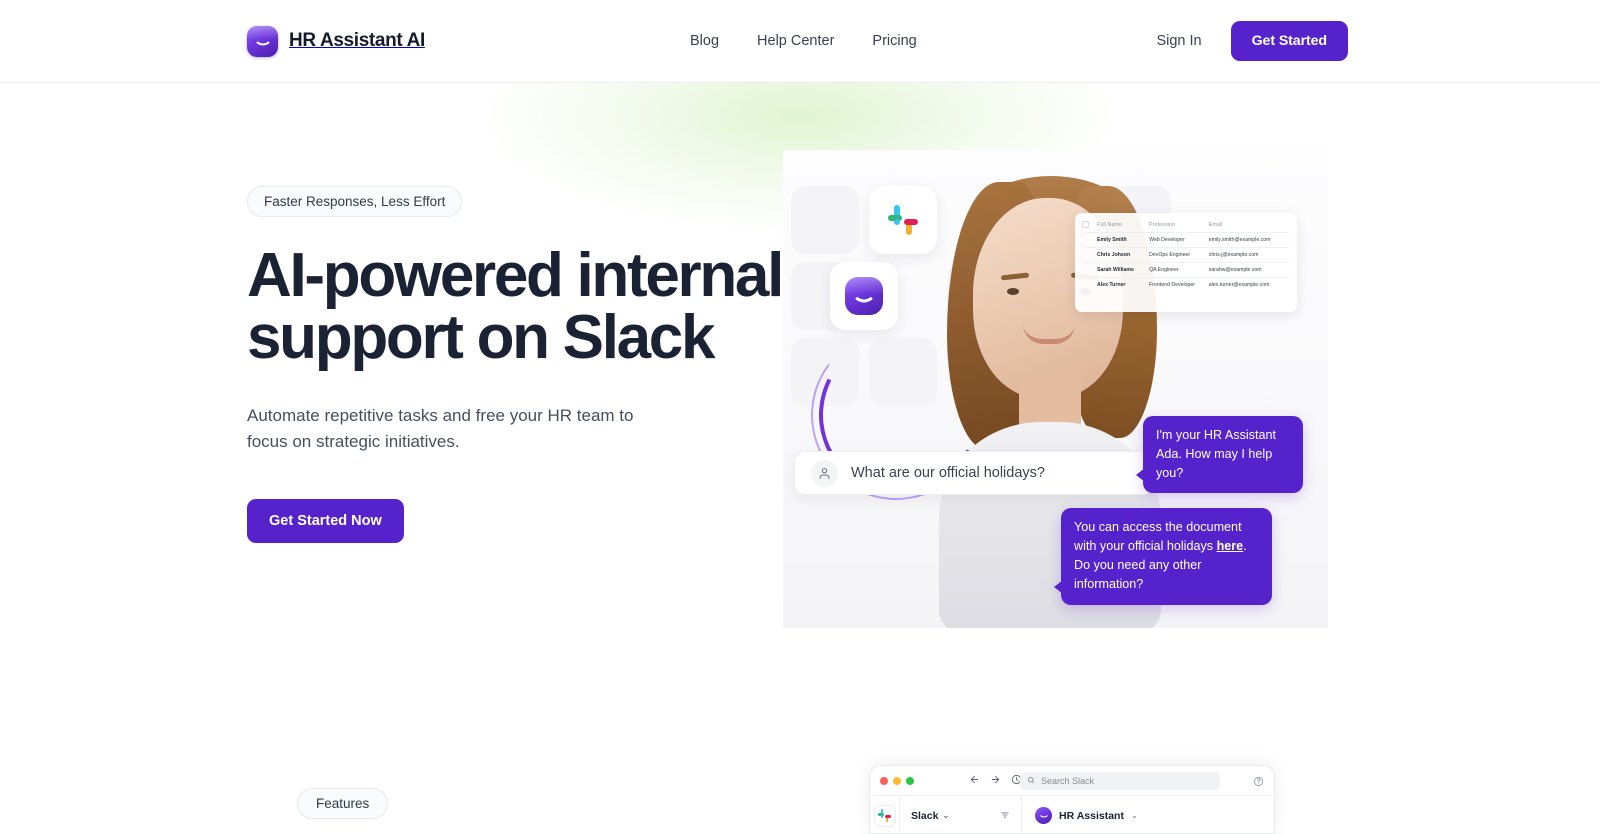 The image size is (1600, 834). I want to click on cell-name: Alex Turner, so click(1116, 284).